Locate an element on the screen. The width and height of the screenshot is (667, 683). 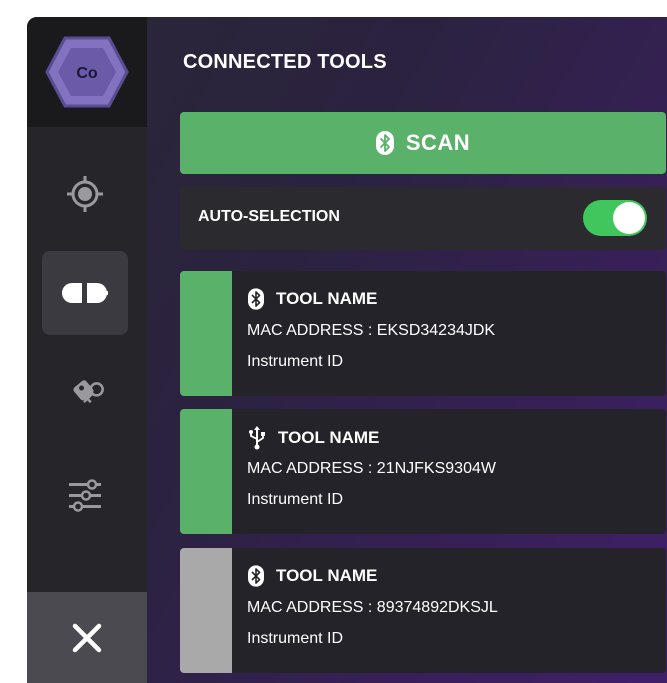
close-button is located at coordinates (87, 637).